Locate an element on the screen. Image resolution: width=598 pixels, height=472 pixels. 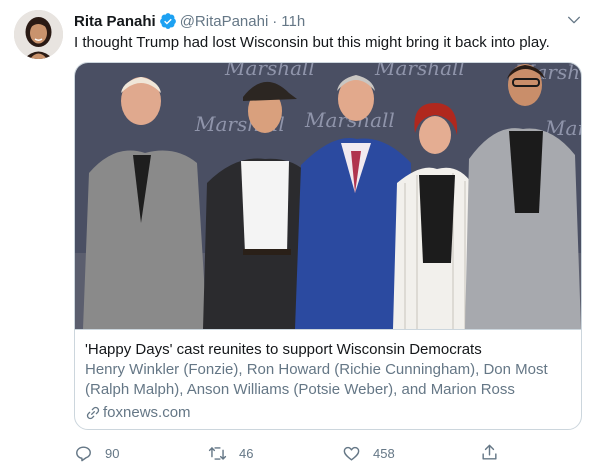
avatar-image is located at coordinates (38, 34).